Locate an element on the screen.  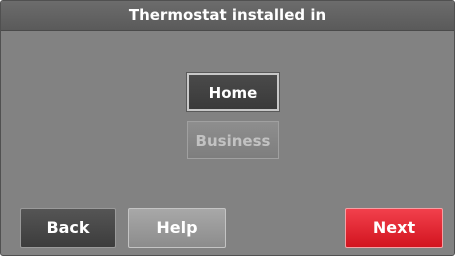
business-option-button: Business is located at coordinates (233, 140).